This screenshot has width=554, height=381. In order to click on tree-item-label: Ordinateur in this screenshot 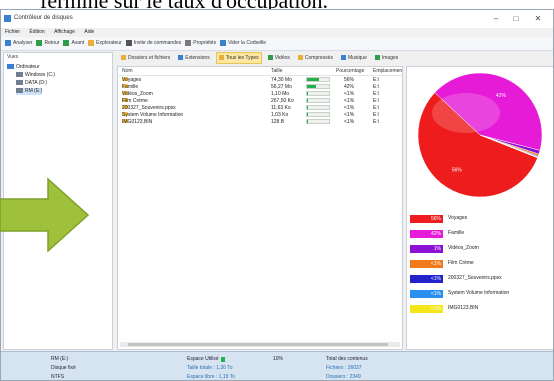, I will do `click(28, 67)`.